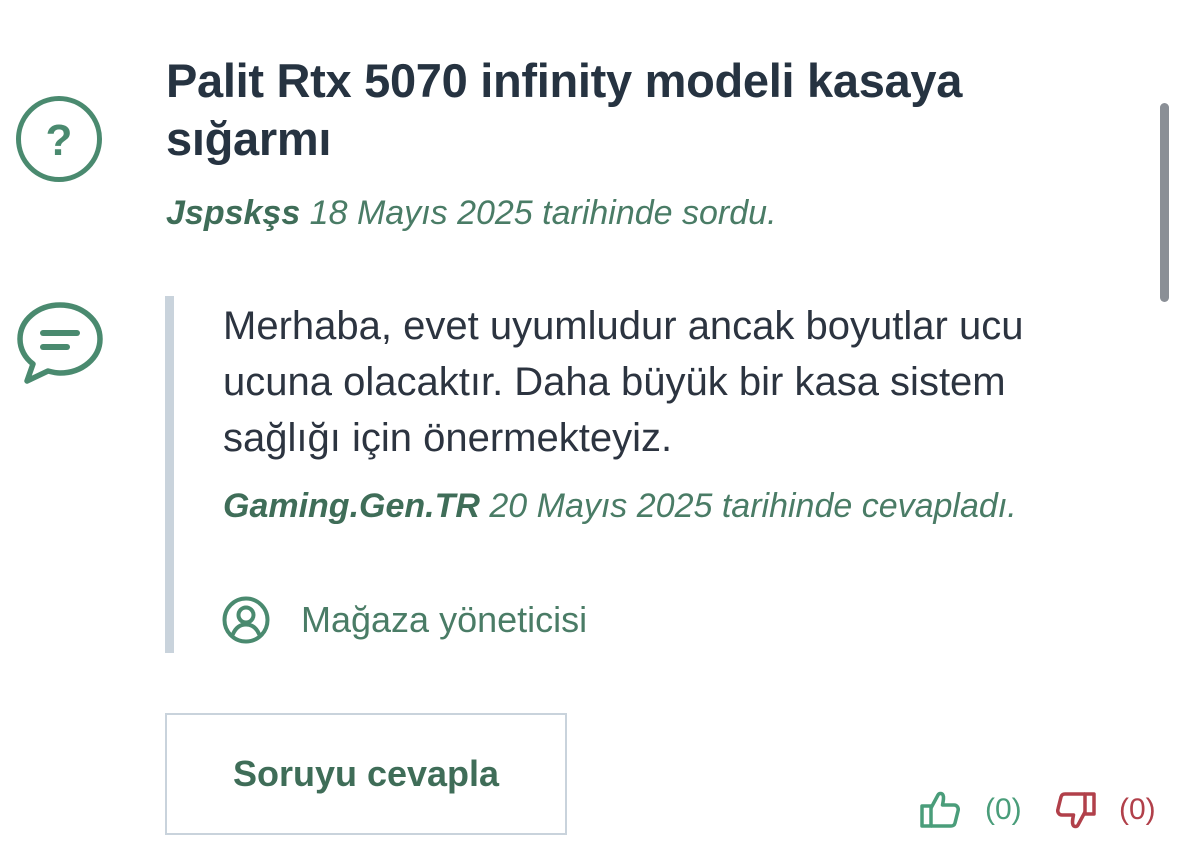 This screenshot has width=1179, height=862. What do you see at coordinates (748, 506) in the screenshot?
I see `answer-date-text: 20 Mayıs 2025 tarihinde cevapladı.` at bounding box center [748, 506].